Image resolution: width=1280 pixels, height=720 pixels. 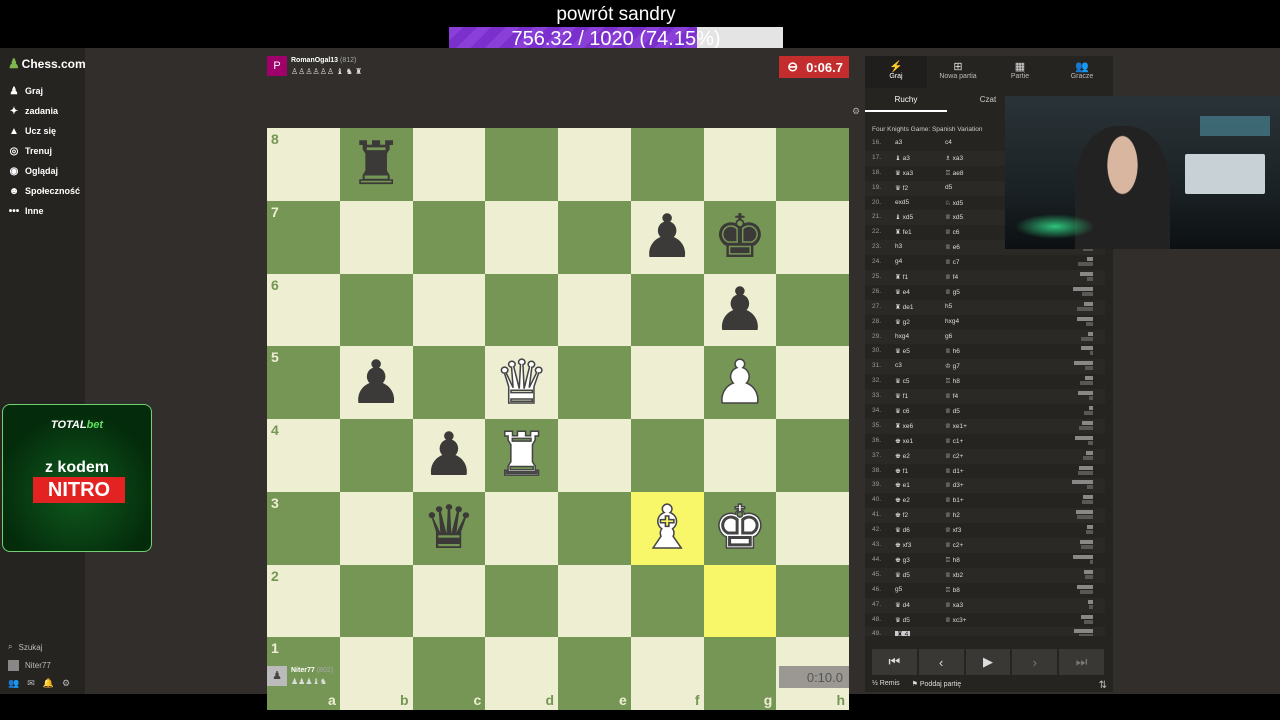 What do you see at coordinates (594, 382) in the screenshot?
I see `square-e5` at bounding box center [594, 382].